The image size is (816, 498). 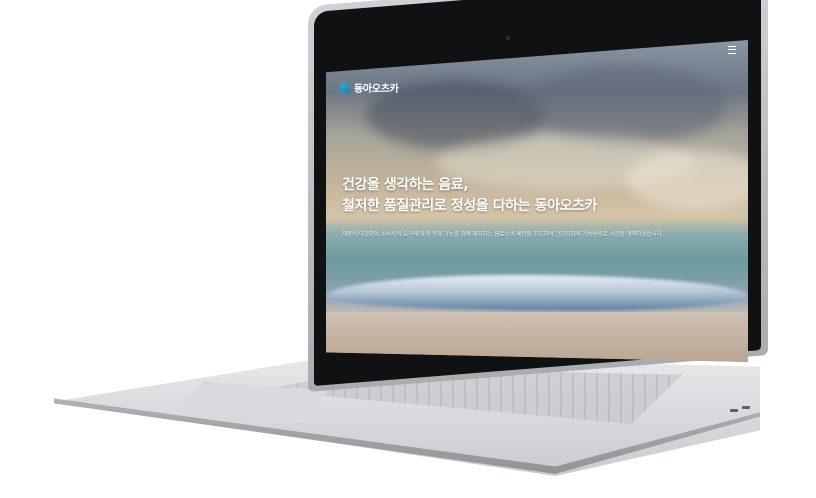 I want to click on hamburger-menu-icon, so click(x=732, y=50).